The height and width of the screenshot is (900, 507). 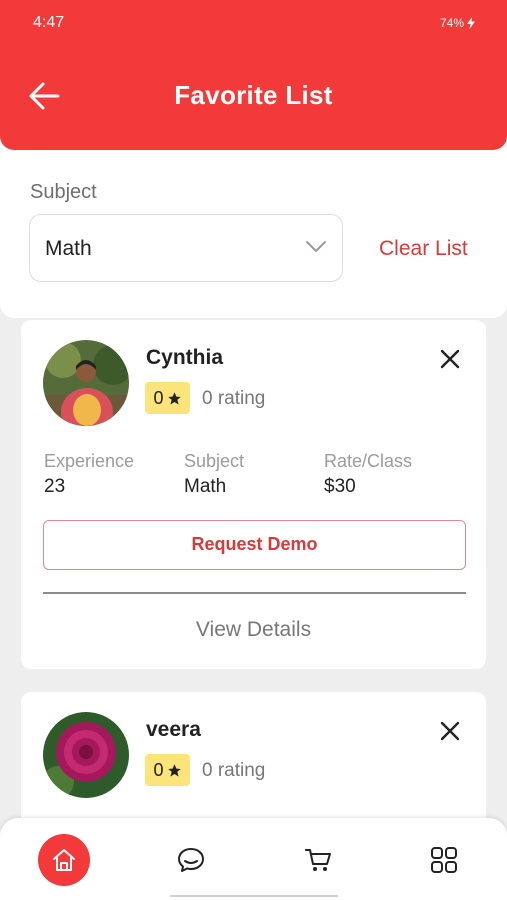 I want to click on page-title: Favorite List, so click(x=253, y=95).